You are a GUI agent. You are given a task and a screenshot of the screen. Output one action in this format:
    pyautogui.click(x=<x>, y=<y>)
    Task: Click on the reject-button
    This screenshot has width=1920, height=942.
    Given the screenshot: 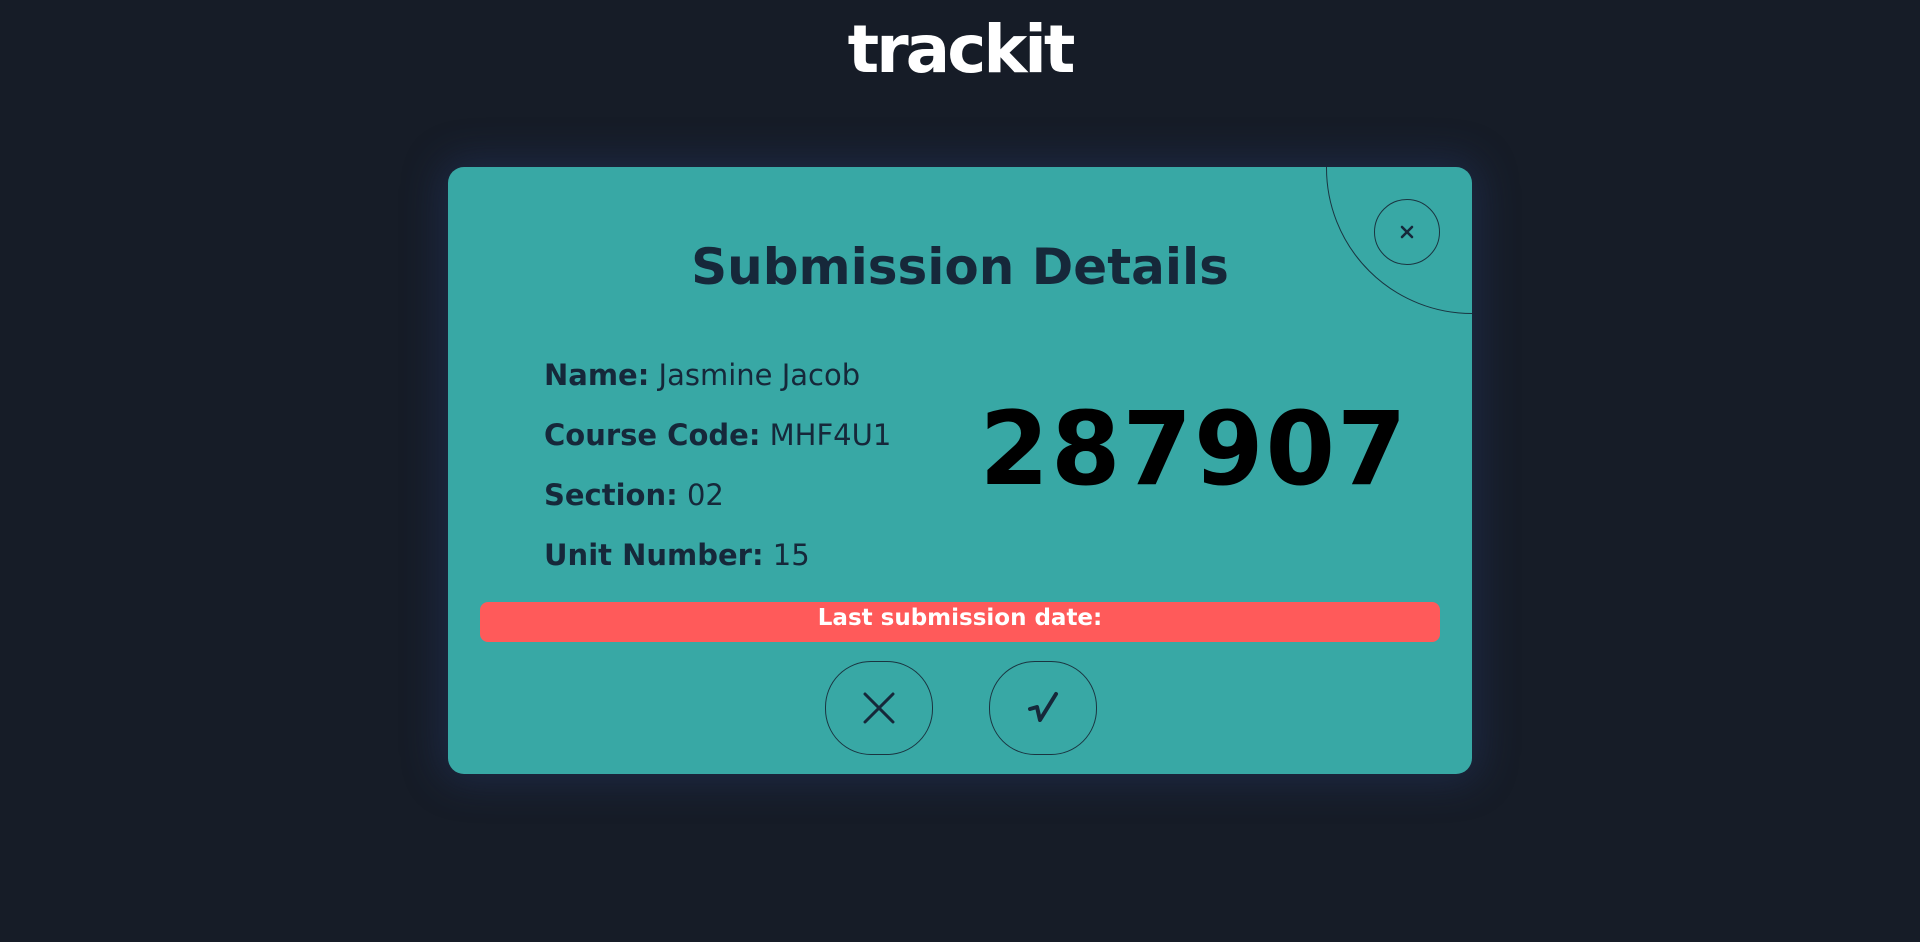 What is the action you would take?
    pyautogui.click(x=879, y=708)
    